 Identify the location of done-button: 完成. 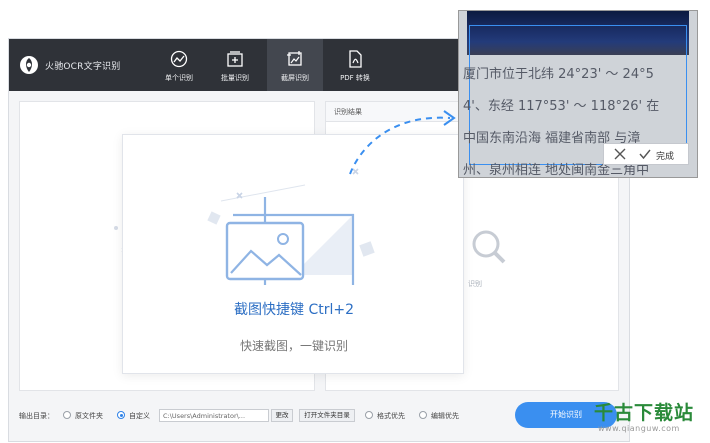
(665, 155).